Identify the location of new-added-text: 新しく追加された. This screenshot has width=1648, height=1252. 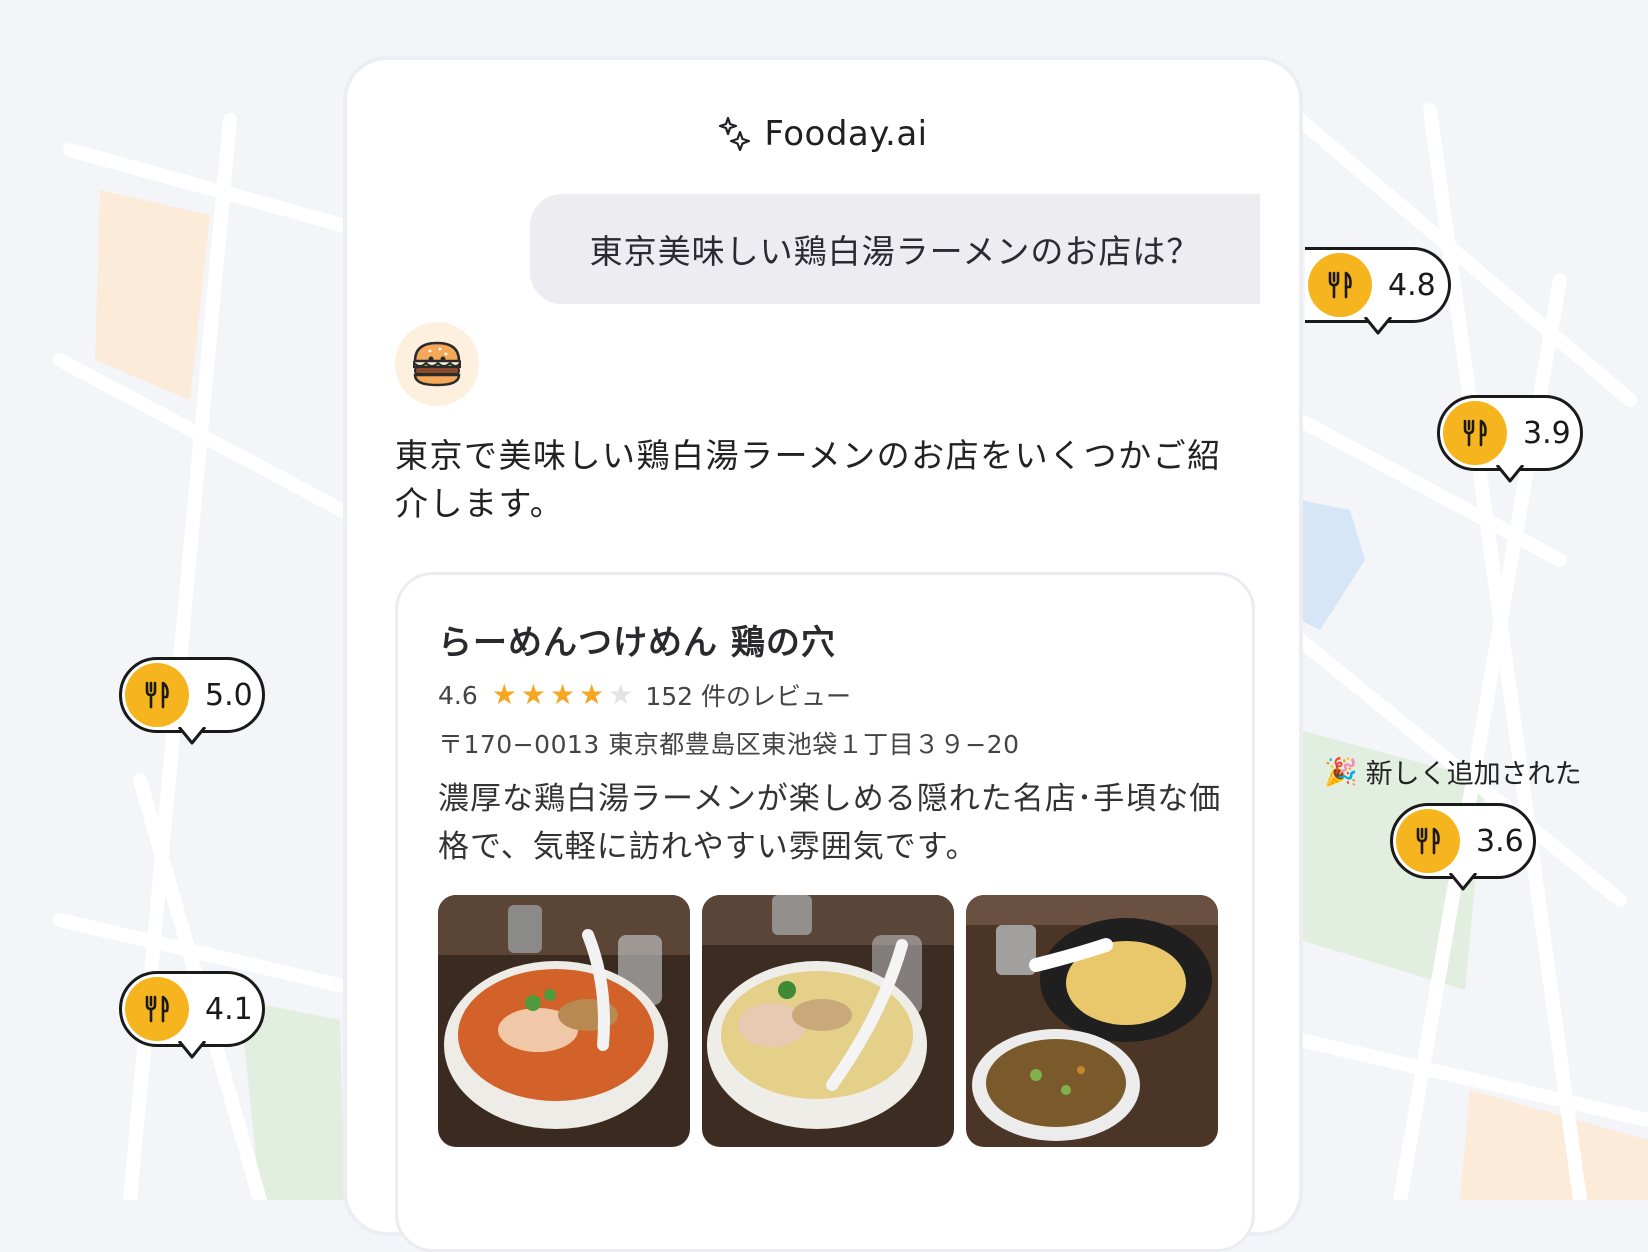
(1473, 774).